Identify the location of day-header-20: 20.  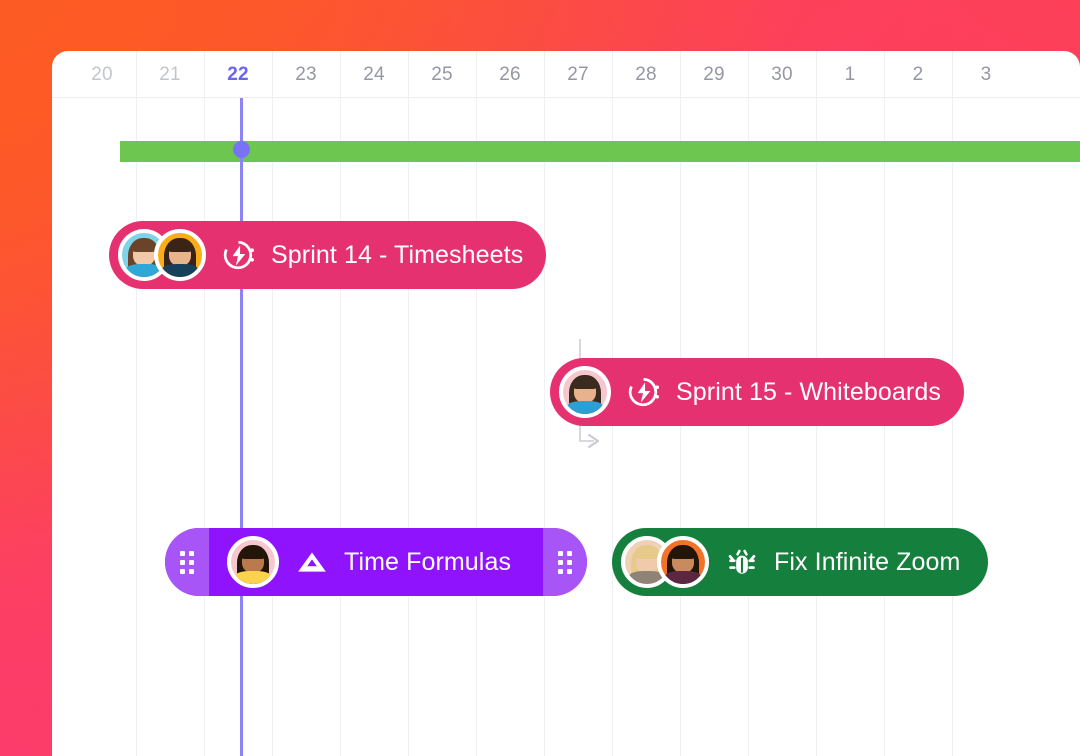
(102, 74).